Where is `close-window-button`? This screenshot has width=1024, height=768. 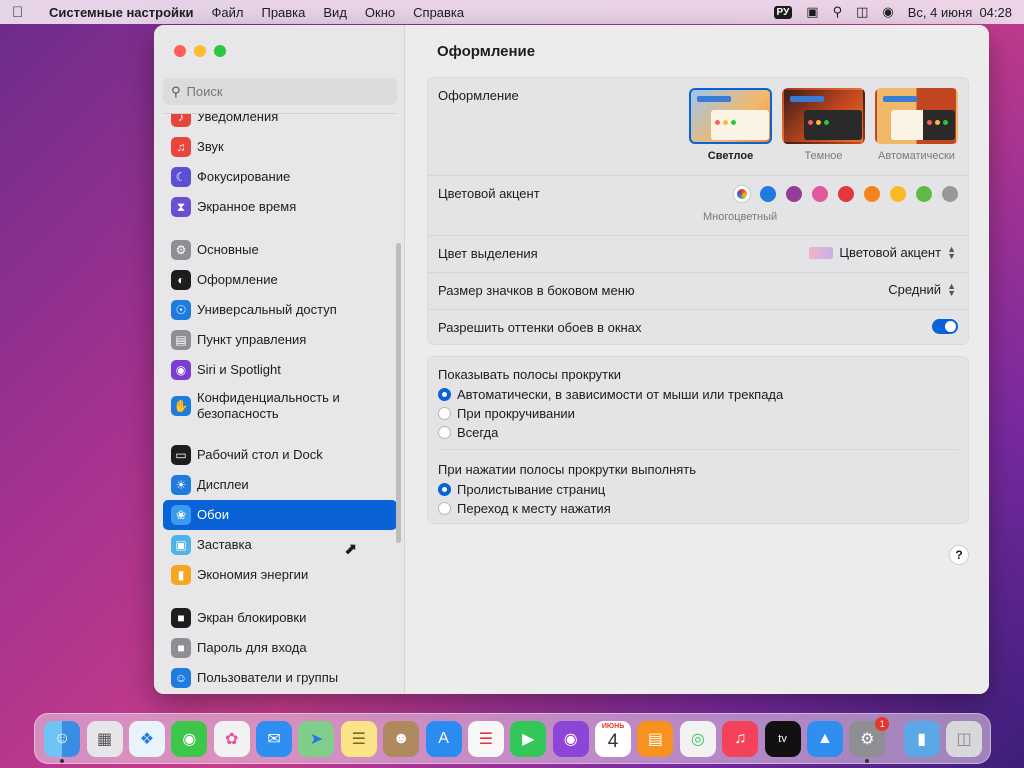
close-window-button is located at coordinates (180, 51).